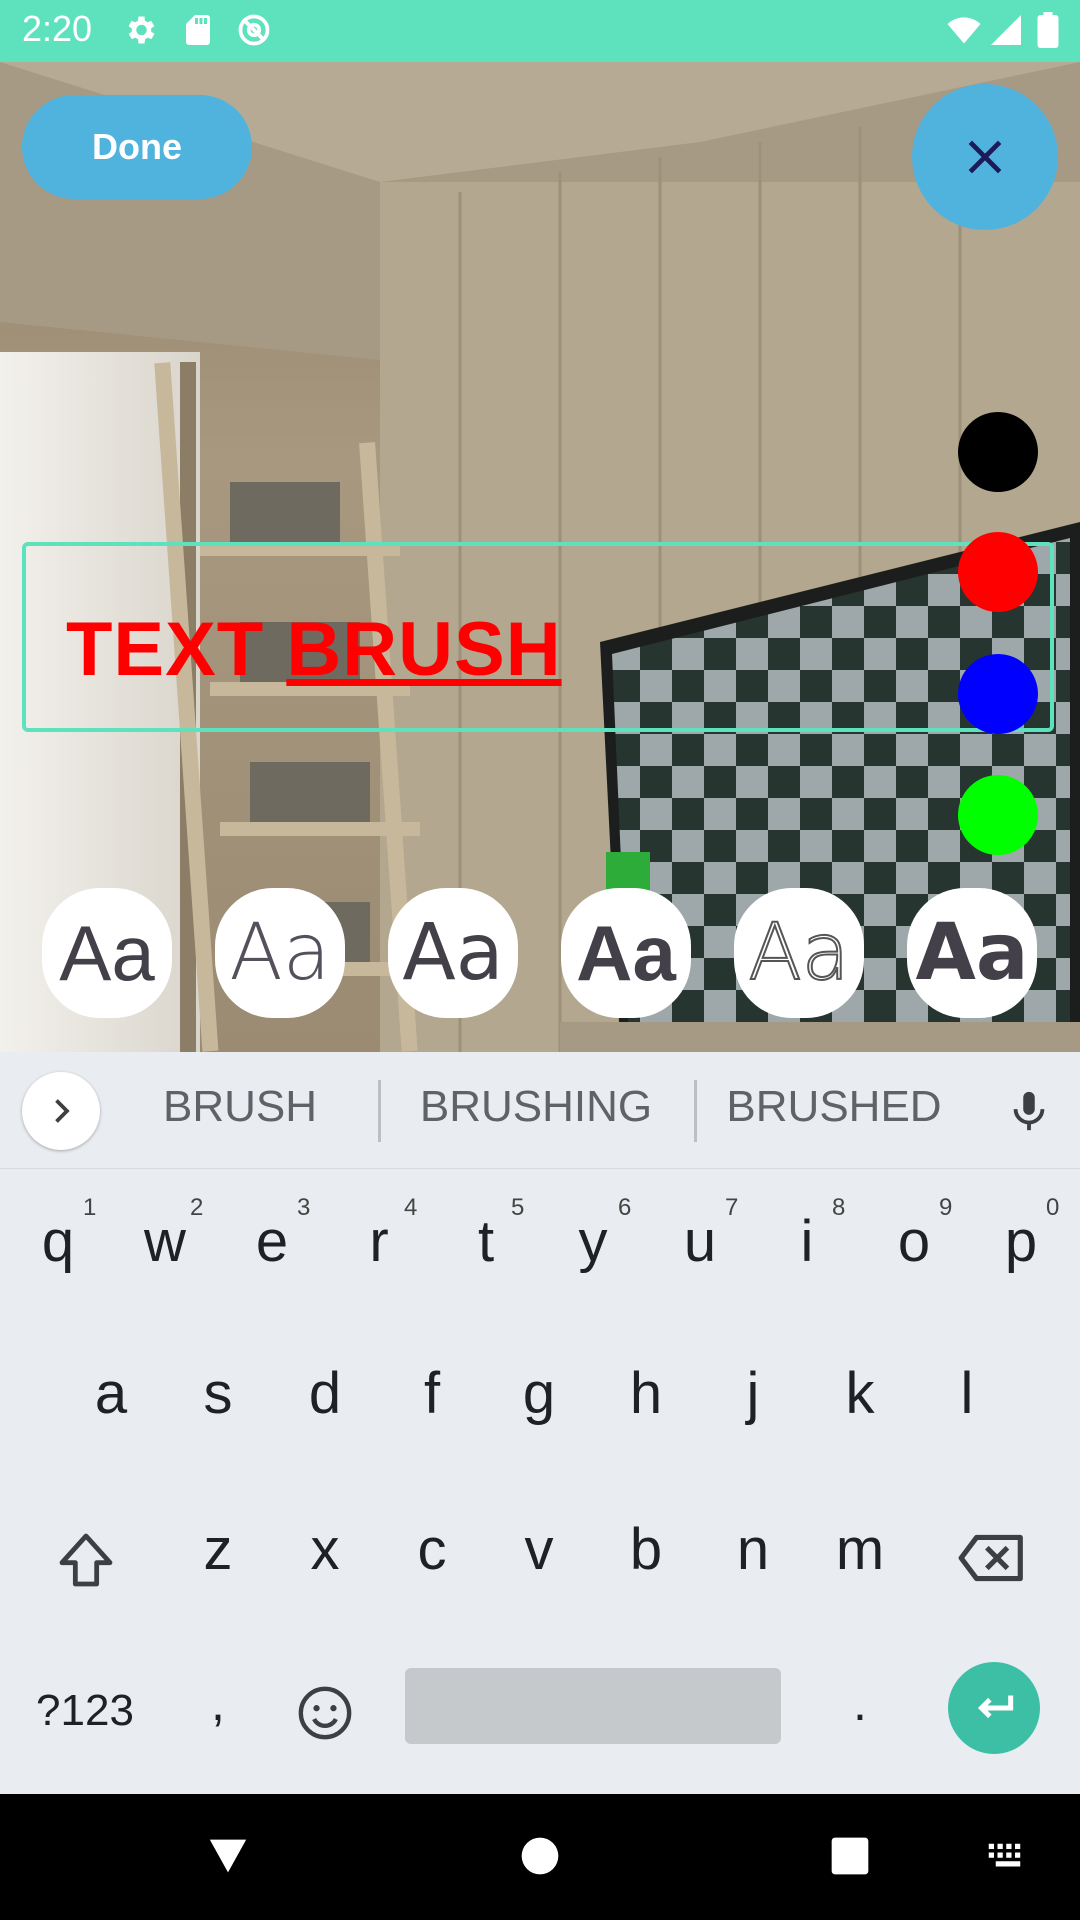 The height and width of the screenshot is (1920, 1080). Describe the element at coordinates (946, 1207) in the screenshot. I see `key-hint: 9` at that location.